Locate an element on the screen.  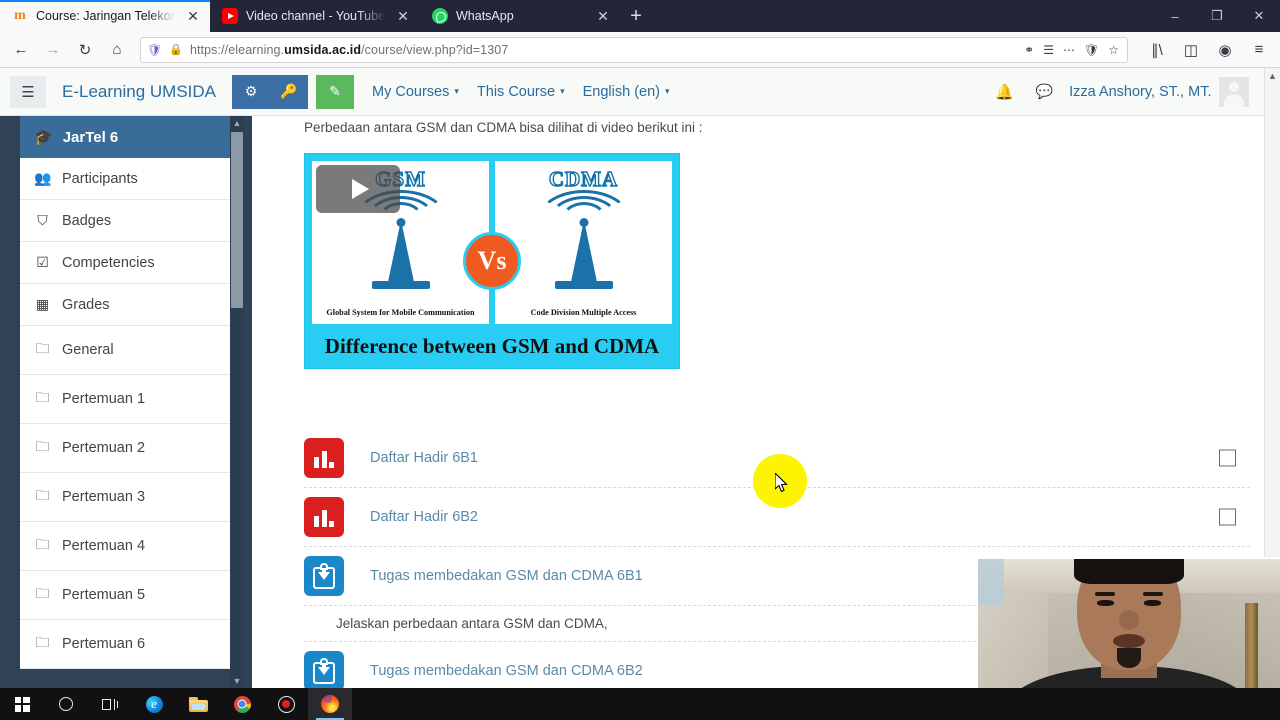
whatsapp-icon is located at coordinates (440, 16).